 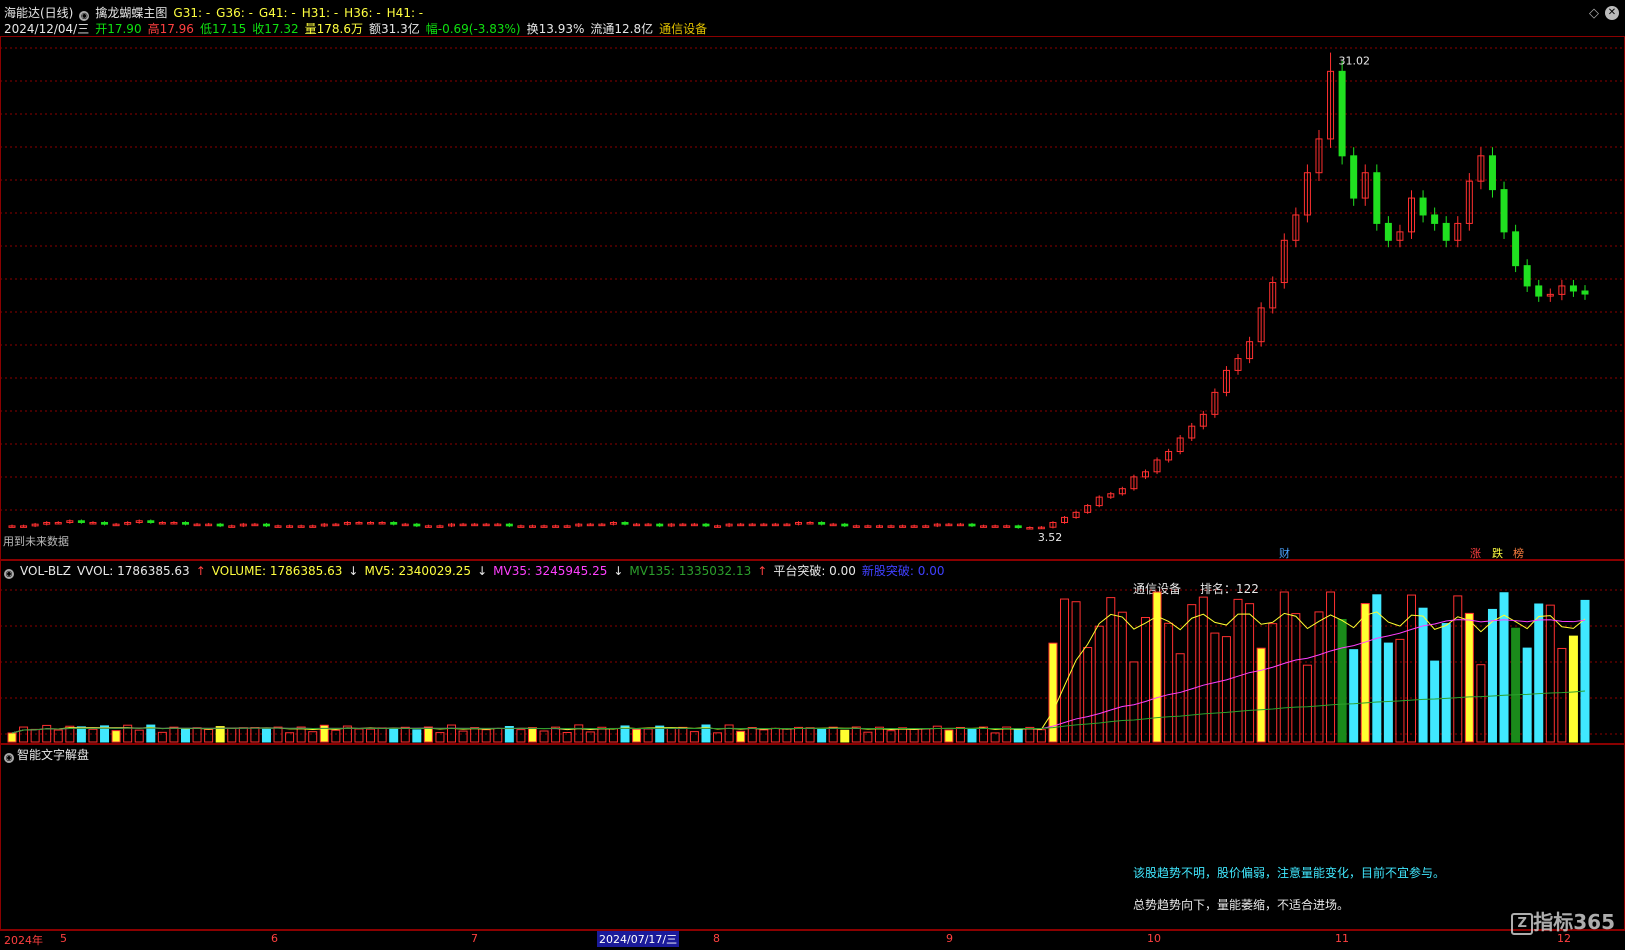 I want to click on date-axis: 2024年 5 6 7 2024/07/17/三 8 9 10 11 12, so click(x=812, y=940).